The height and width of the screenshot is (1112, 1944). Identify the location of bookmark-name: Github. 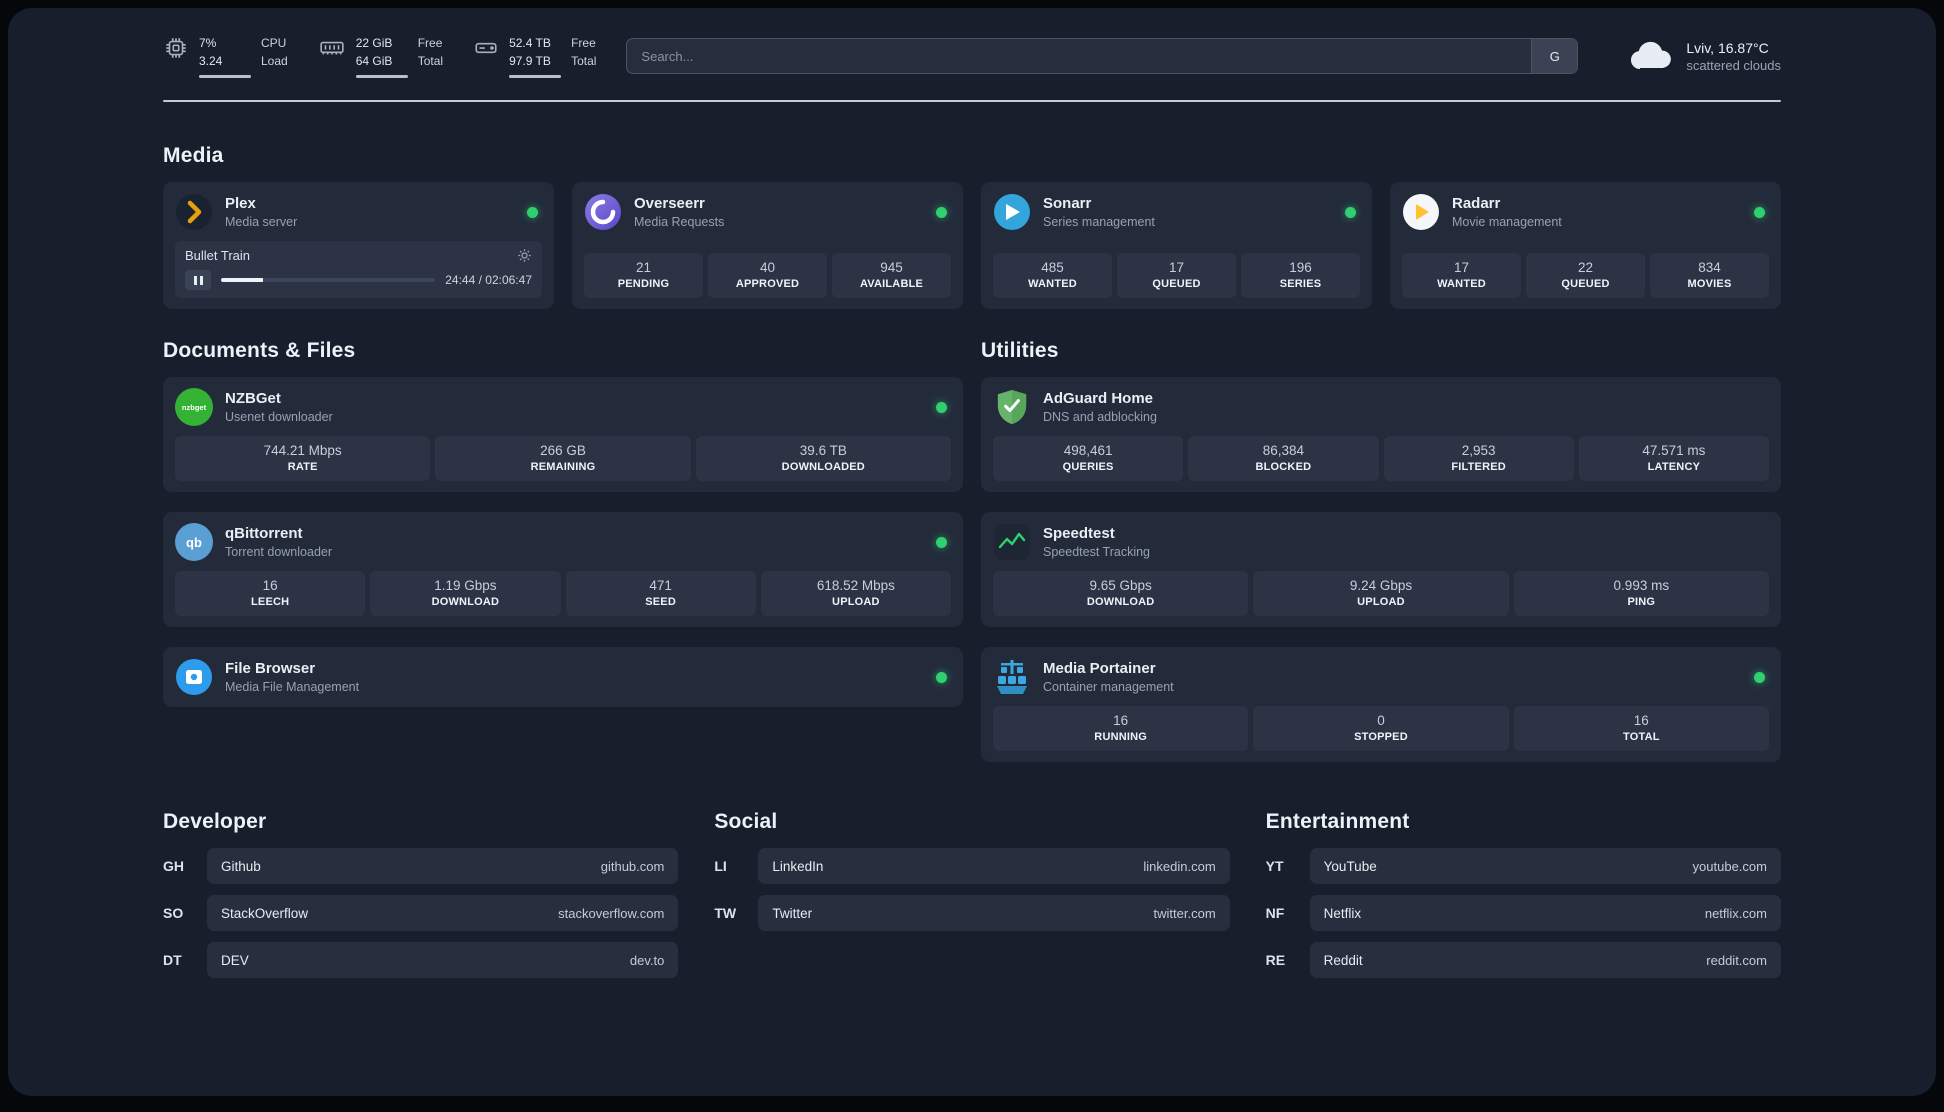
(241, 866).